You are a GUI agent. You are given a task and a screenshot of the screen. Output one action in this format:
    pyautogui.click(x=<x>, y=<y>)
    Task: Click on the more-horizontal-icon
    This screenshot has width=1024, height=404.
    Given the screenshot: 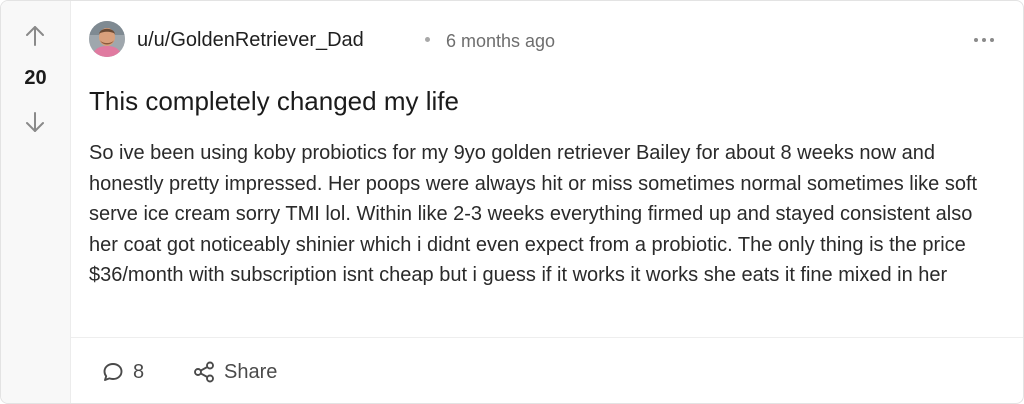 What is the action you would take?
    pyautogui.click(x=984, y=40)
    